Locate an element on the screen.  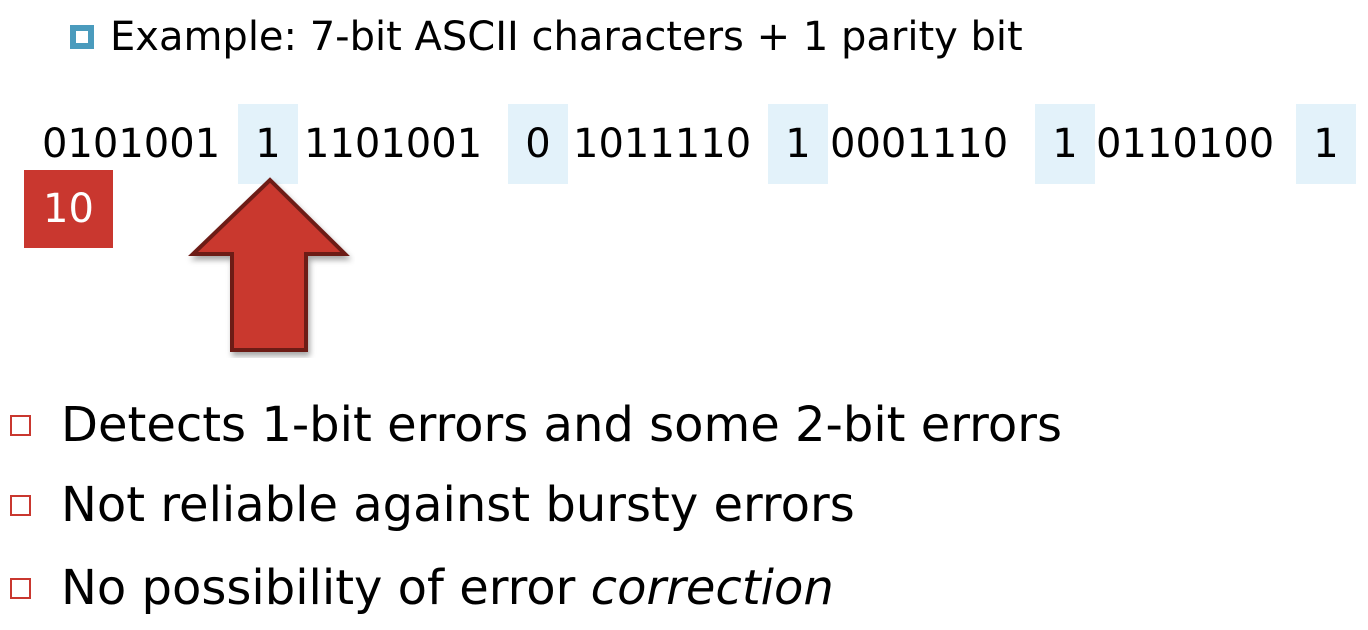
bullet-text-prefix: No possibility of error is located at coordinates (326, 588).